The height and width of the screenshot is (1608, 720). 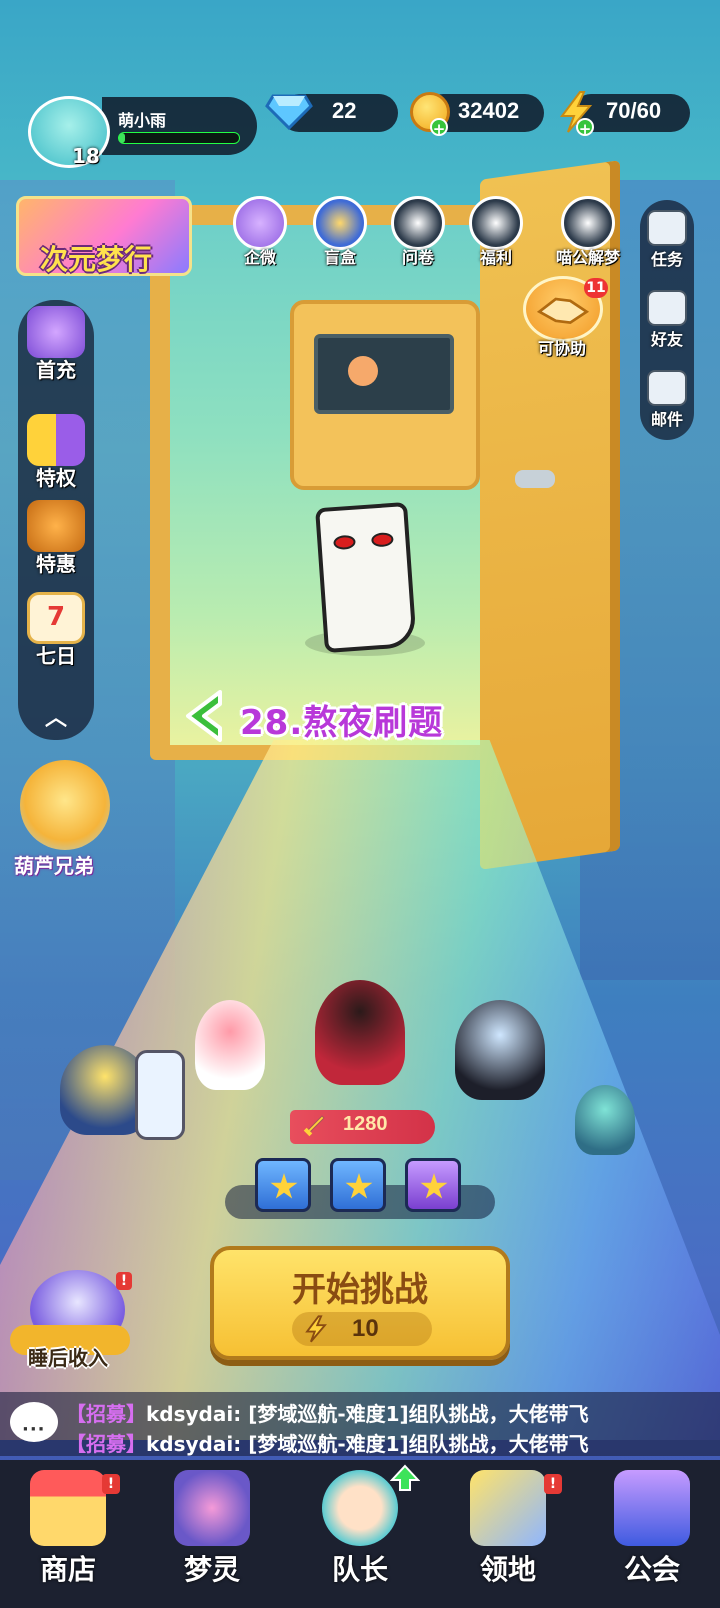 What do you see at coordinates (667, 228) in the screenshot?
I see `task-icon` at bounding box center [667, 228].